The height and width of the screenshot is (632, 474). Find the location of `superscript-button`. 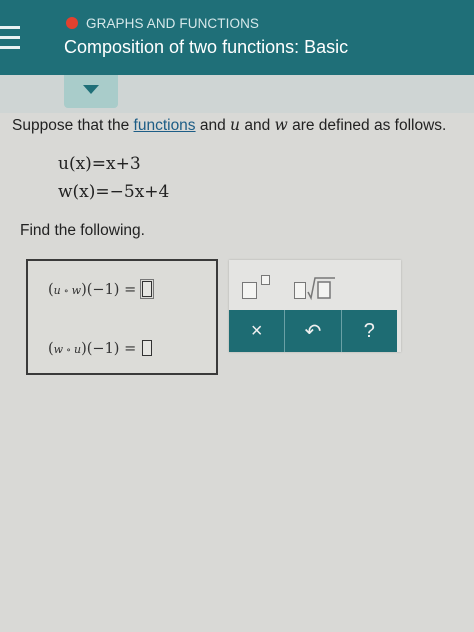

superscript-button is located at coordinates (261, 286).